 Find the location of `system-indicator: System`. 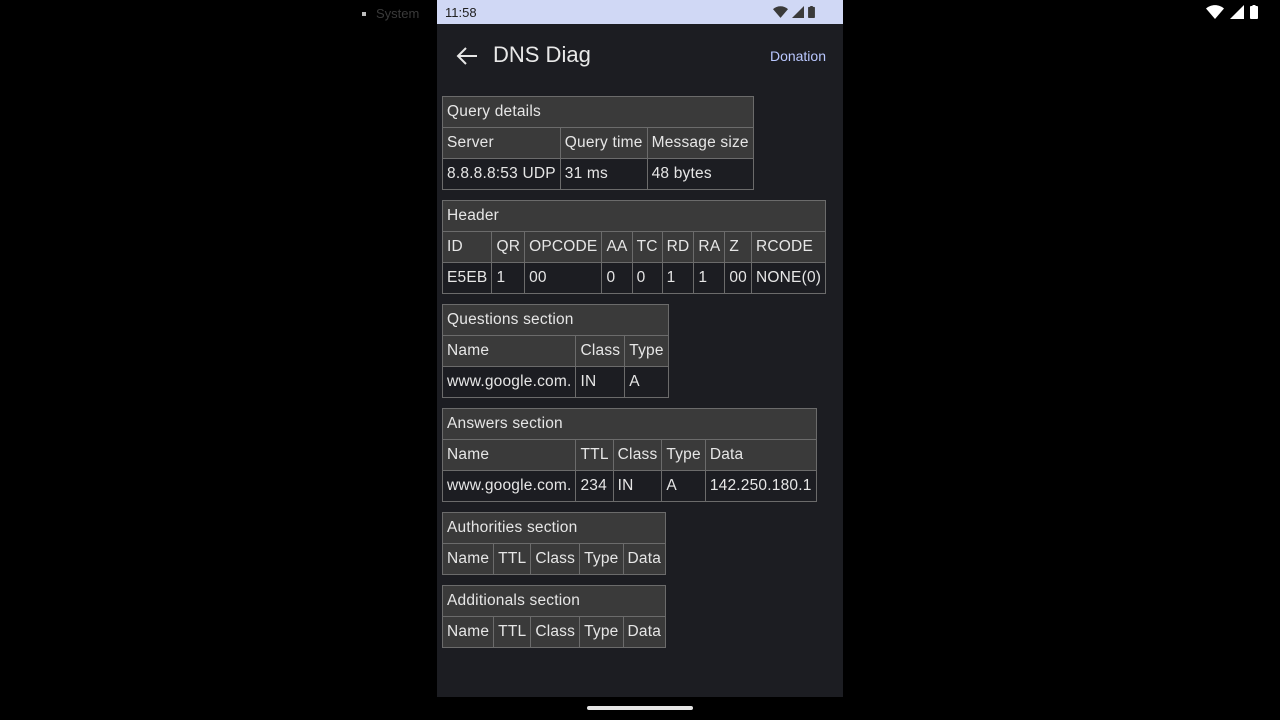

system-indicator: System is located at coordinates (390, 13).